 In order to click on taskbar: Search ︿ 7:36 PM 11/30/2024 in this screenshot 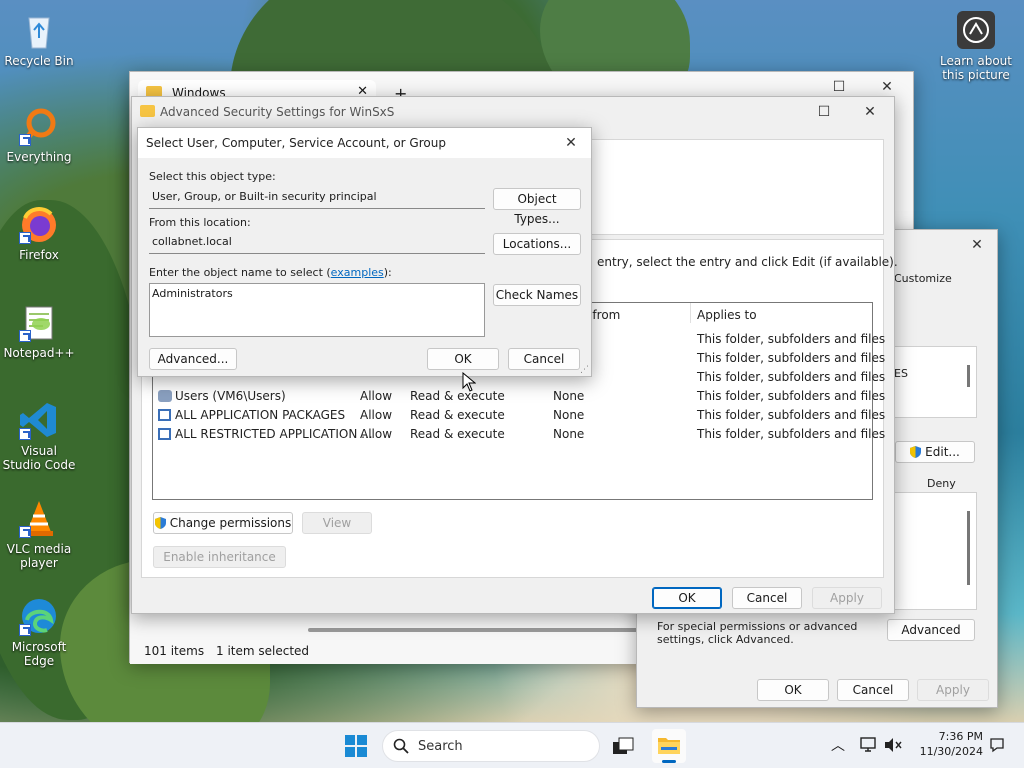, I will do `click(512, 745)`.